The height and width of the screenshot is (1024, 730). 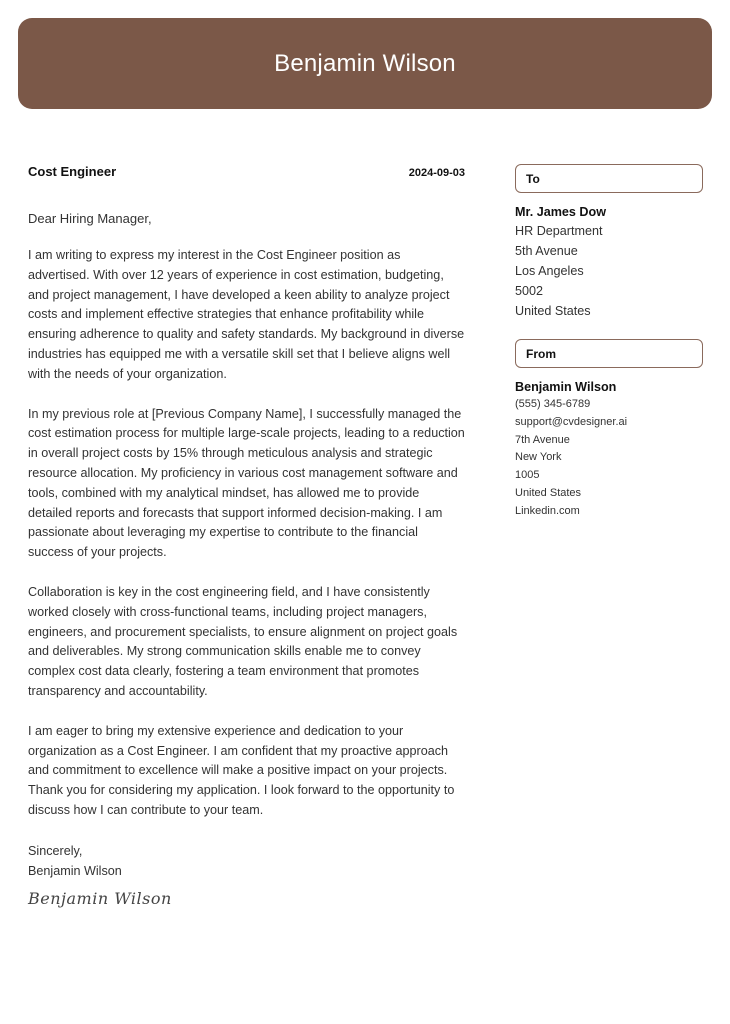 What do you see at coordinates (100, 898) in the screenshot?
I see `signature: Benjamin Wilson` at bounding box center [100, 898].